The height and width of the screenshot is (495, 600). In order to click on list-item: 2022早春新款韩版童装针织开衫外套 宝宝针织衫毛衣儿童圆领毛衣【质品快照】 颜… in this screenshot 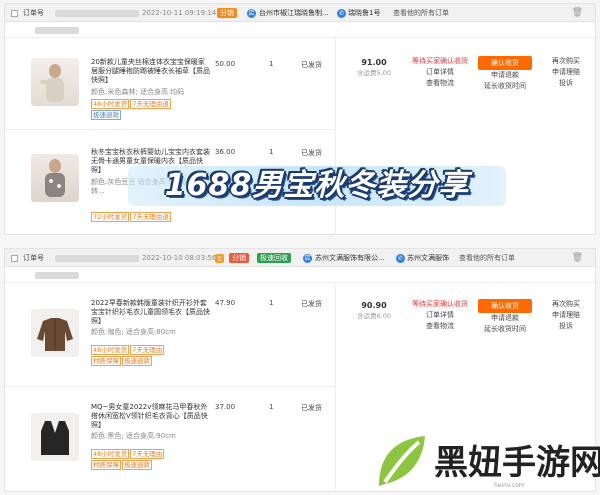, I will do `click(170, 335)`.